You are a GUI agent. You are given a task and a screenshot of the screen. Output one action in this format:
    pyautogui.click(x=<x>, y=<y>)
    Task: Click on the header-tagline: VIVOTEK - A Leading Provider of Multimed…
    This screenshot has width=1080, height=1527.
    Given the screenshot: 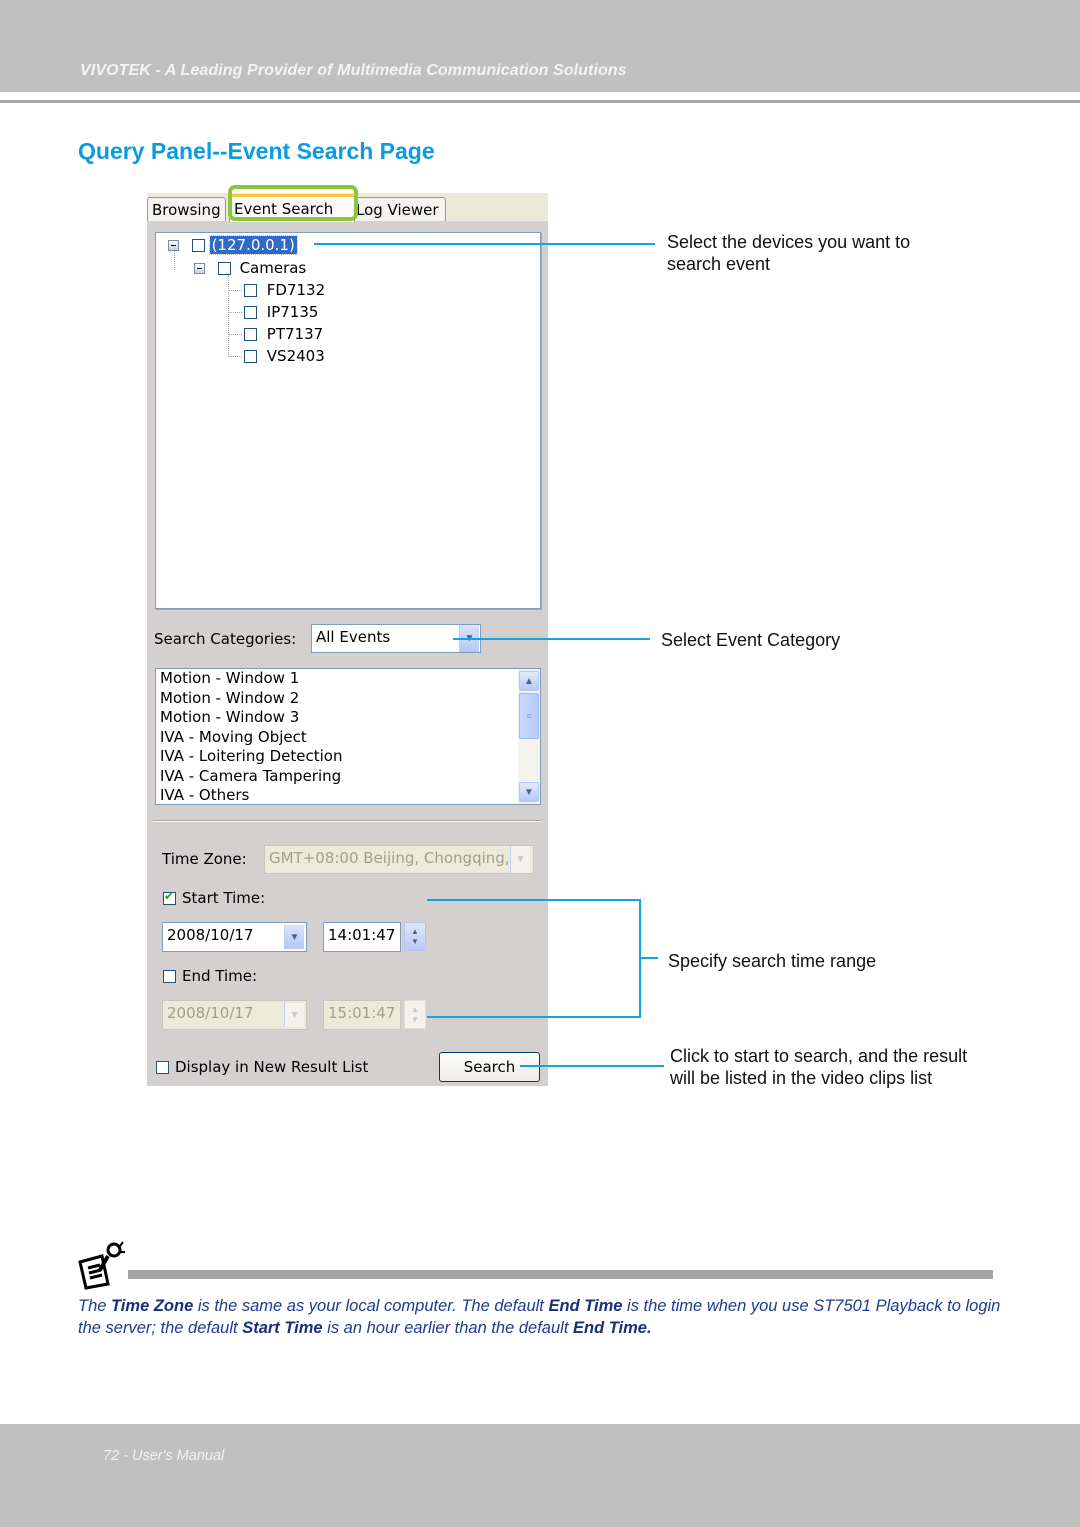 What is the action you would take?
    pyautogui.click(x=353, y=70)
    